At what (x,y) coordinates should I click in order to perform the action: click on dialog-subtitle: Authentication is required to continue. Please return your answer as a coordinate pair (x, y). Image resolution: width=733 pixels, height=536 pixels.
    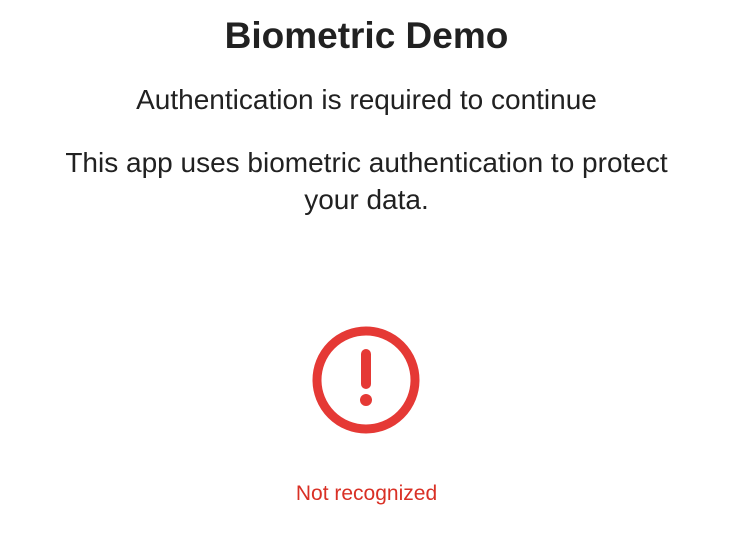
    Looking at the image, I should click on (366, 99).